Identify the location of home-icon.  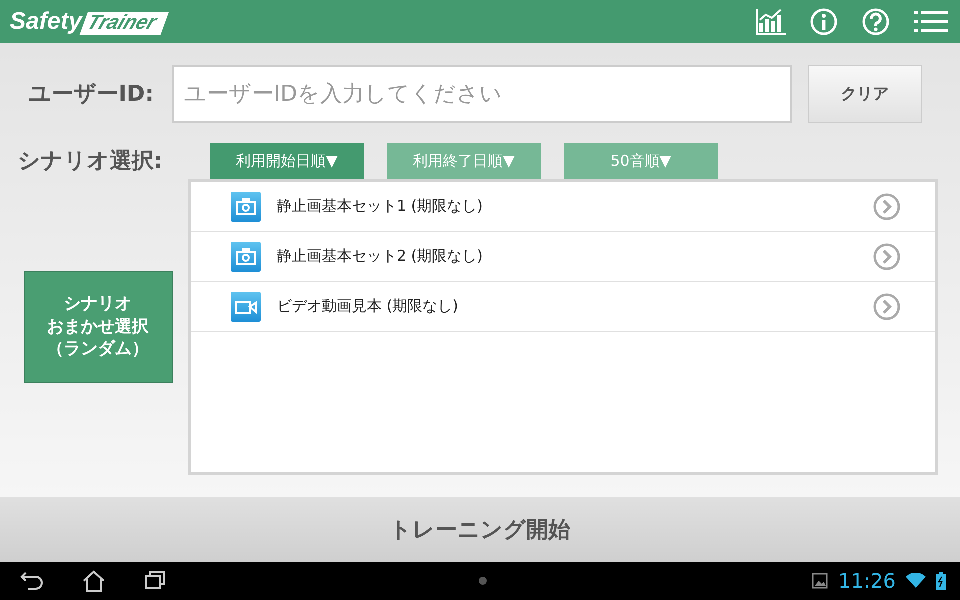
(94, 581).